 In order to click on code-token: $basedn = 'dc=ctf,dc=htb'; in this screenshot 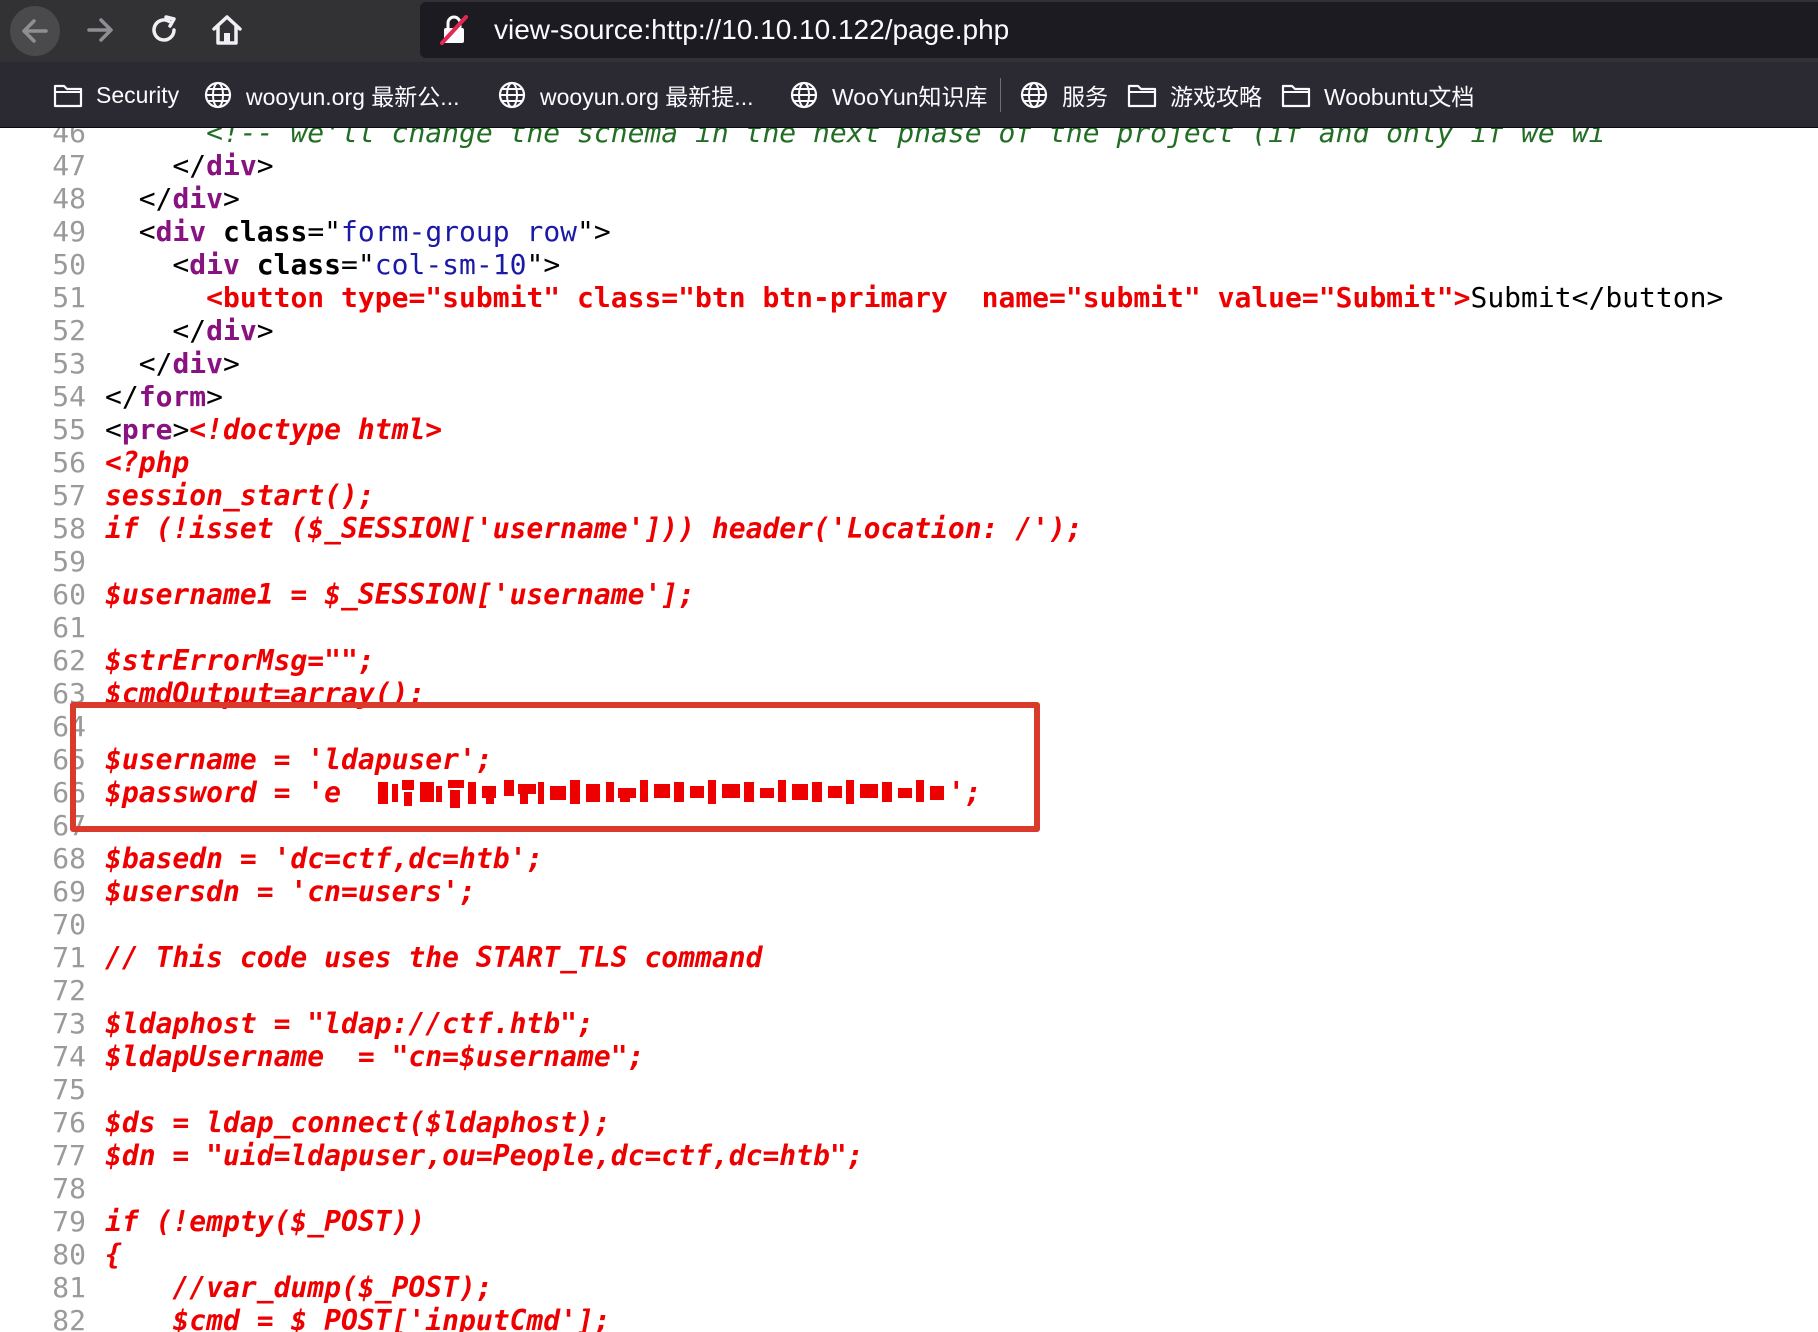, I will do `click(324, 858)`.